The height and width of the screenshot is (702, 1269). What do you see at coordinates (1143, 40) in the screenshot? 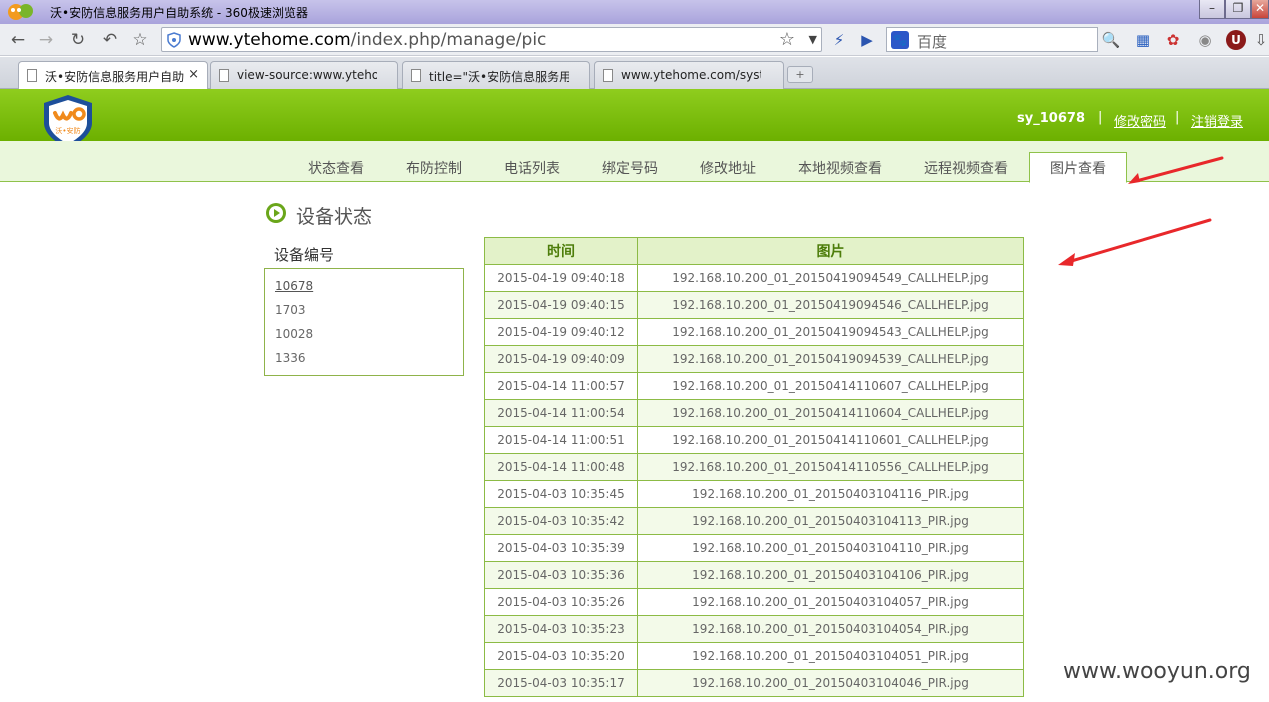
I see `apps-grid-icon: ▦` at bounding box center [1143, 40].